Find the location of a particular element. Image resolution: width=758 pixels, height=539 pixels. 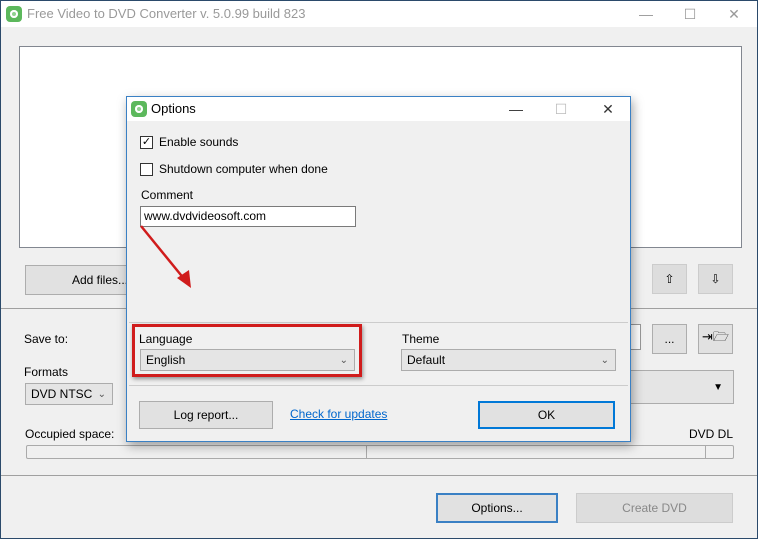

language-value: English is located at coordinates (166, 360).